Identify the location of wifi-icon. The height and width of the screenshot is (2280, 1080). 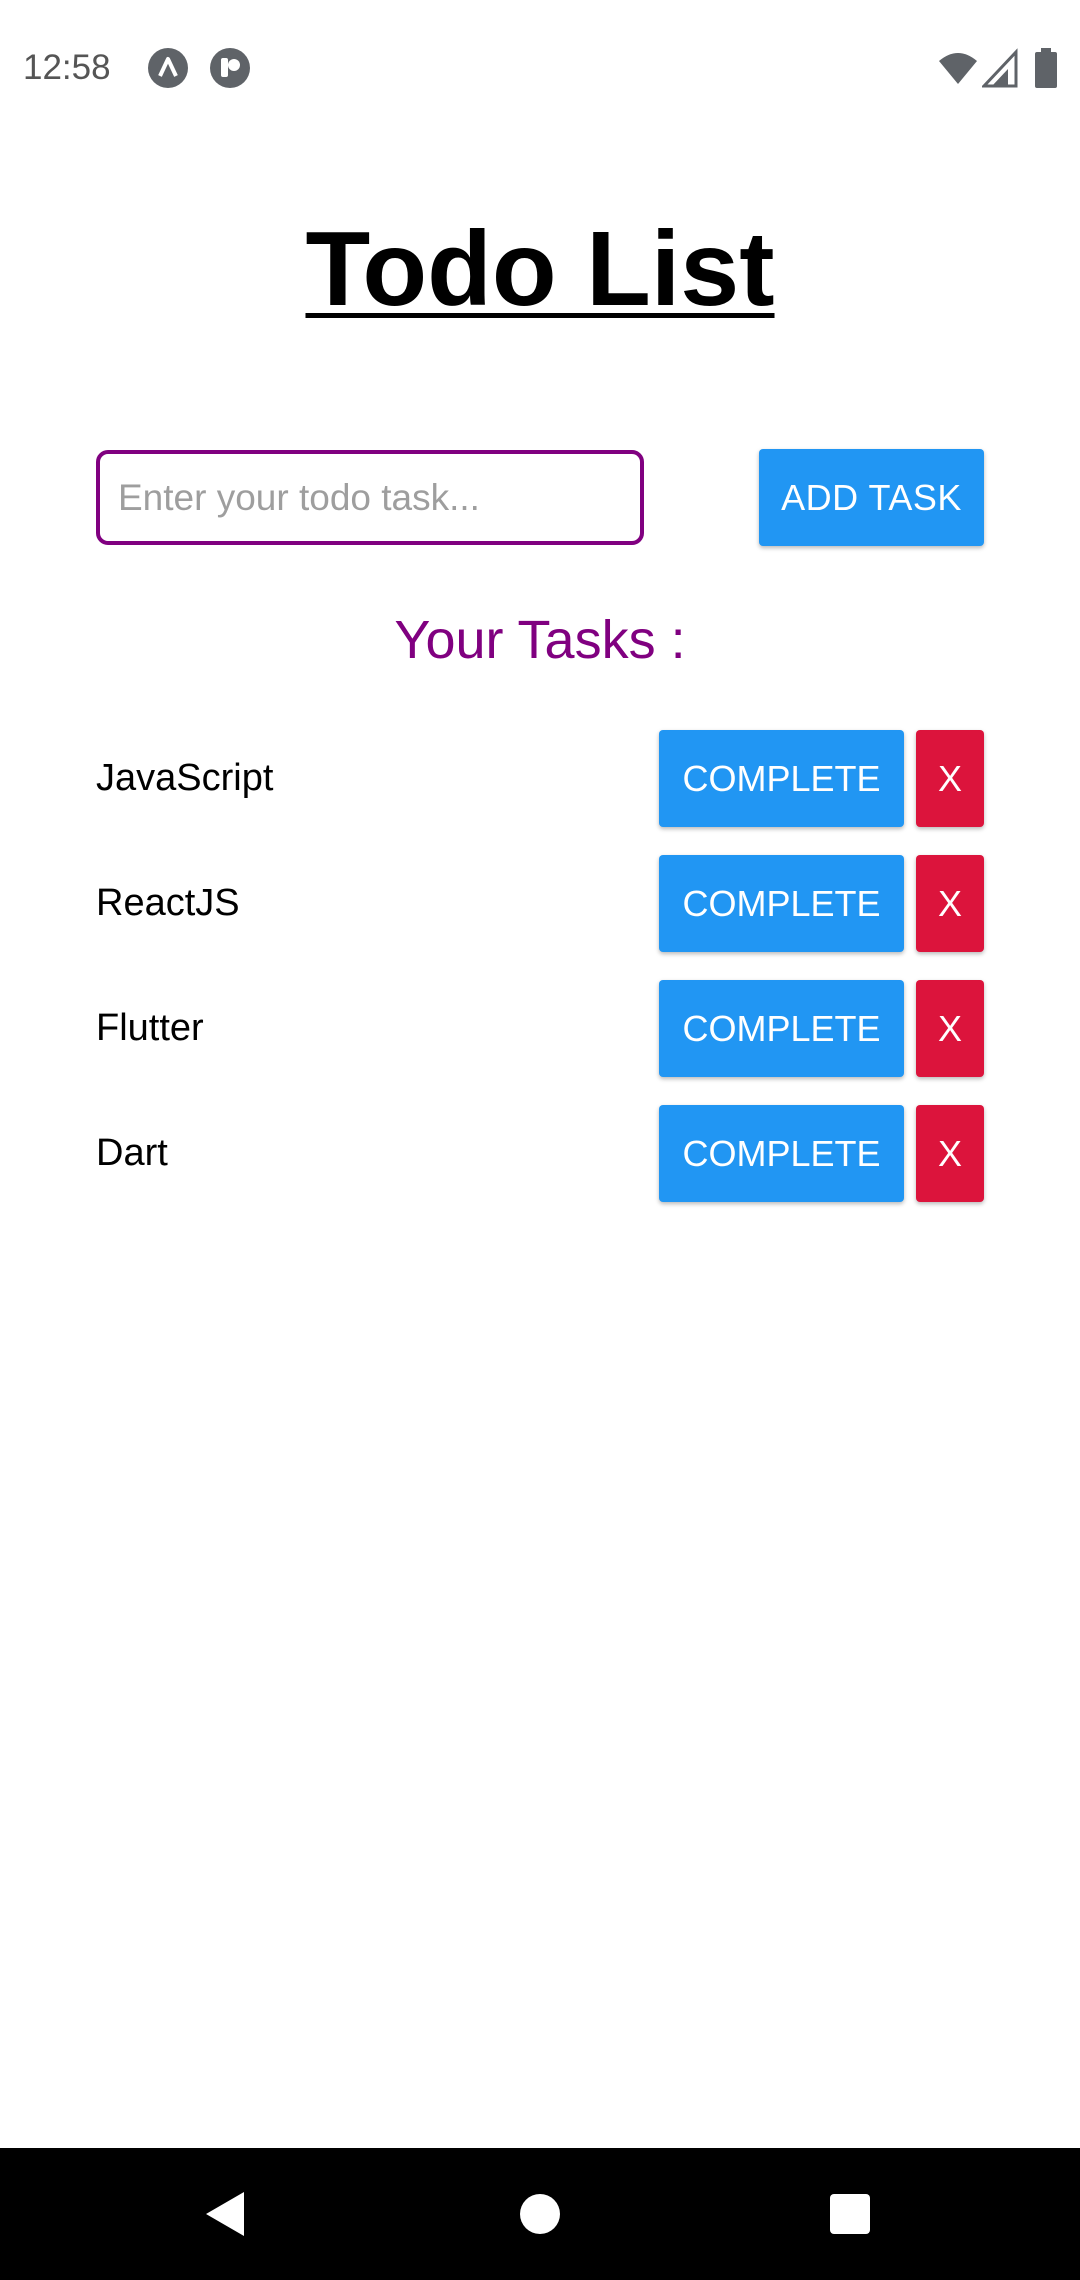
(958, 68).